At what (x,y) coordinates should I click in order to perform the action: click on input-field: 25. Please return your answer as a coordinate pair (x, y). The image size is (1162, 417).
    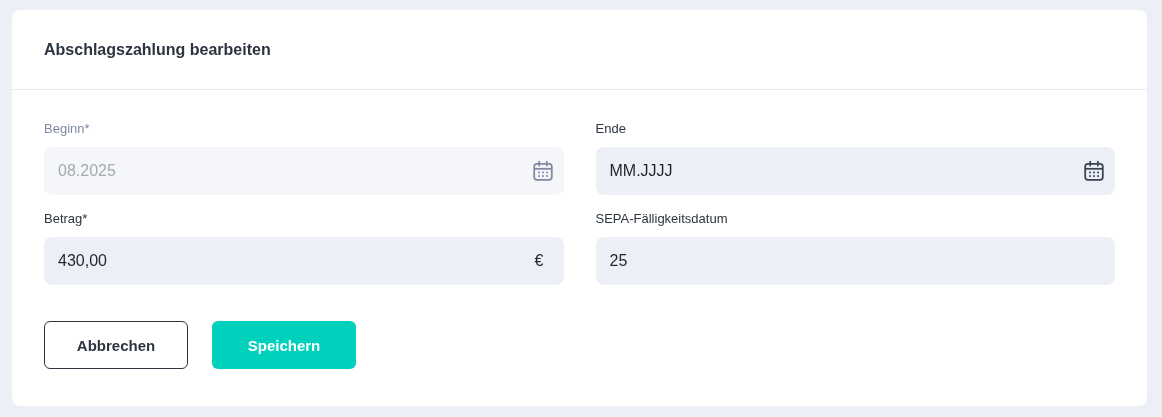
    Looking at the image, I should click on (855, 261).